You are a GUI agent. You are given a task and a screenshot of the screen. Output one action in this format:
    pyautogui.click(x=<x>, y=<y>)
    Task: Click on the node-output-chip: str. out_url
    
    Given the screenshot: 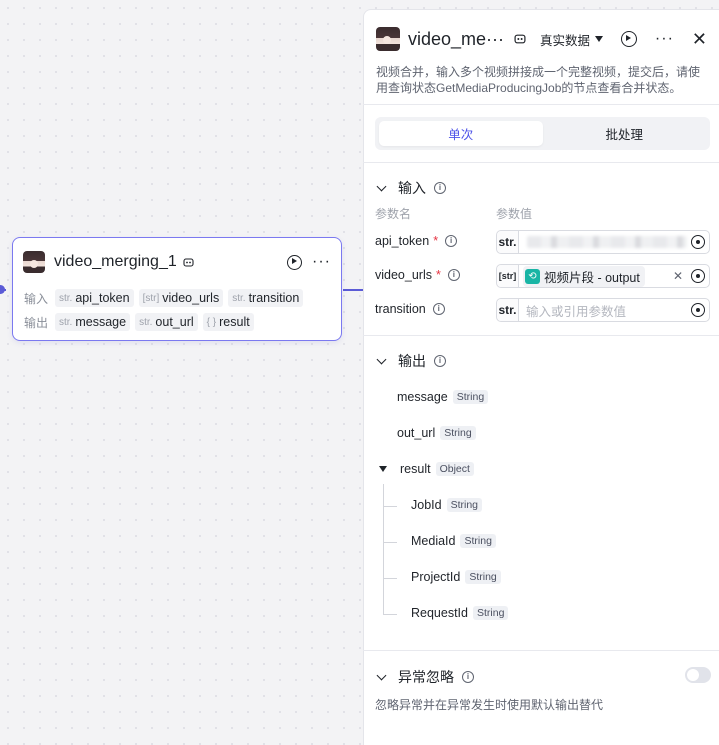 What is the action you would take?
    pyautogui.click(x=166, y=322)
    